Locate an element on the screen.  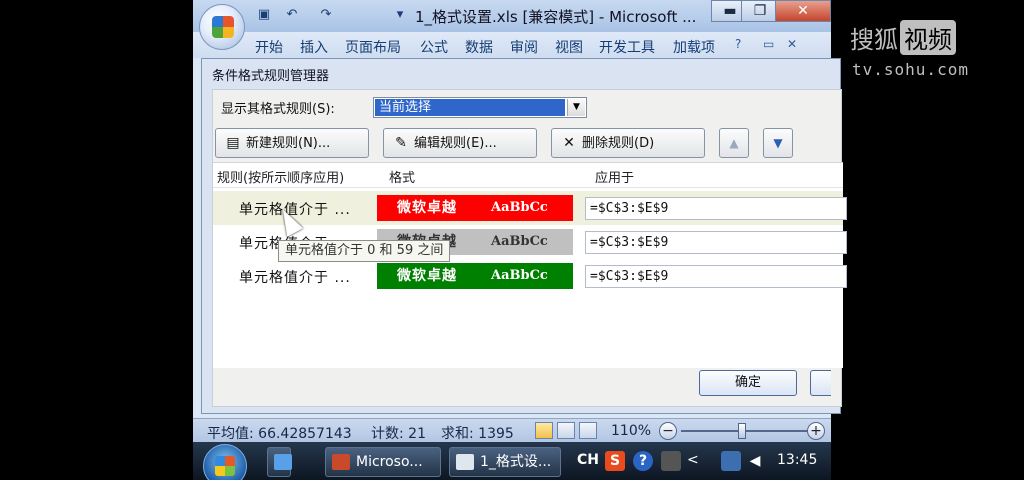
save-icon: ▣ is located at coordinates (264, 15).